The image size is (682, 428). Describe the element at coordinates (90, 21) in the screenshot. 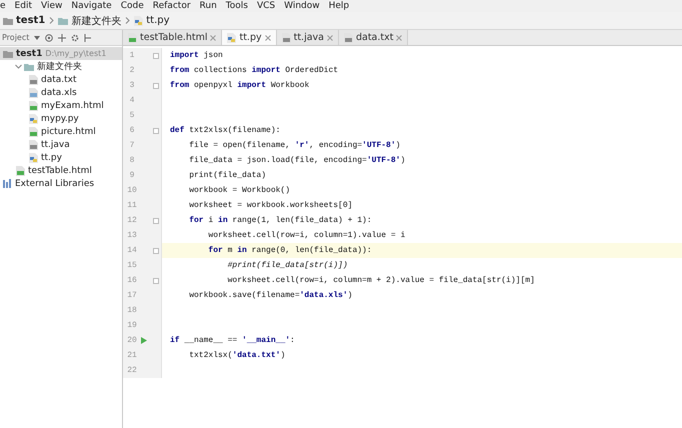

I see `breadcrumb-item: 新建文件夹` at that location.